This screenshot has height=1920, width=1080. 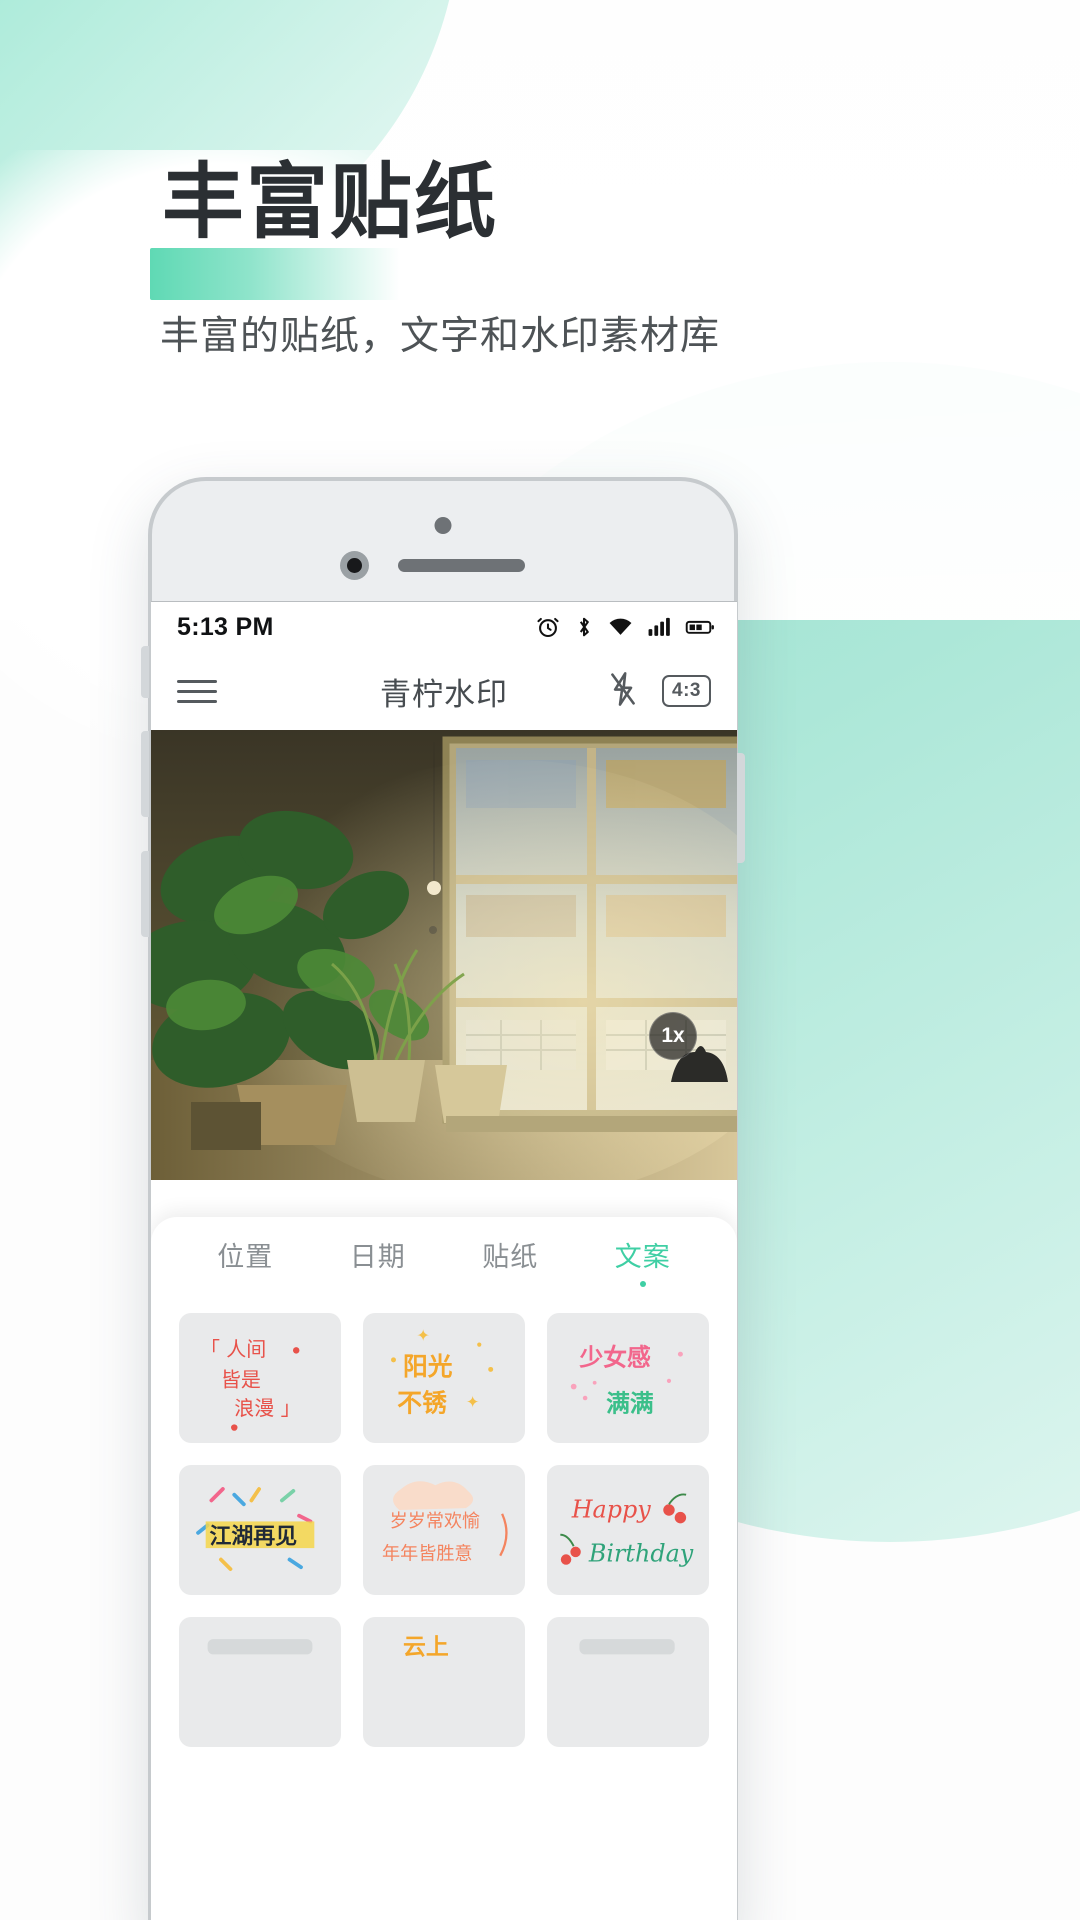 What do you see at coordinates (628, 1682) in the screenshot?
I see `sticker-item-row3-c` at bounding box center [628, 1682].